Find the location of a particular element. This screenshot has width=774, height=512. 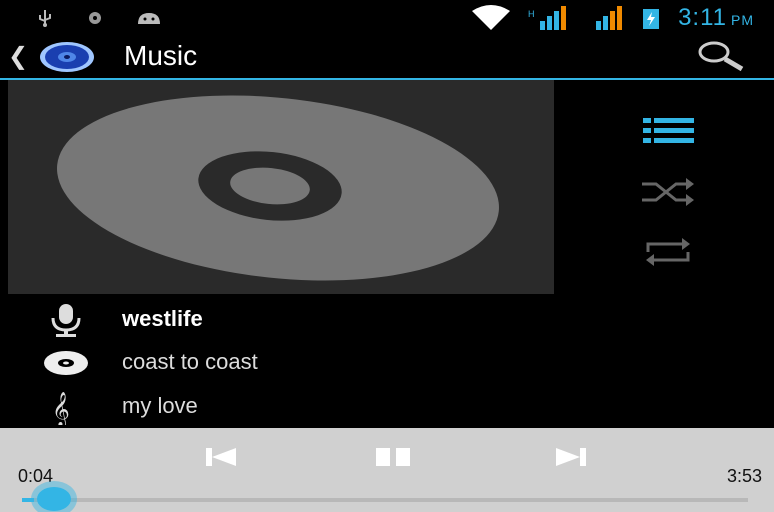

signal-icon: H is located at coordinates (547, 18).